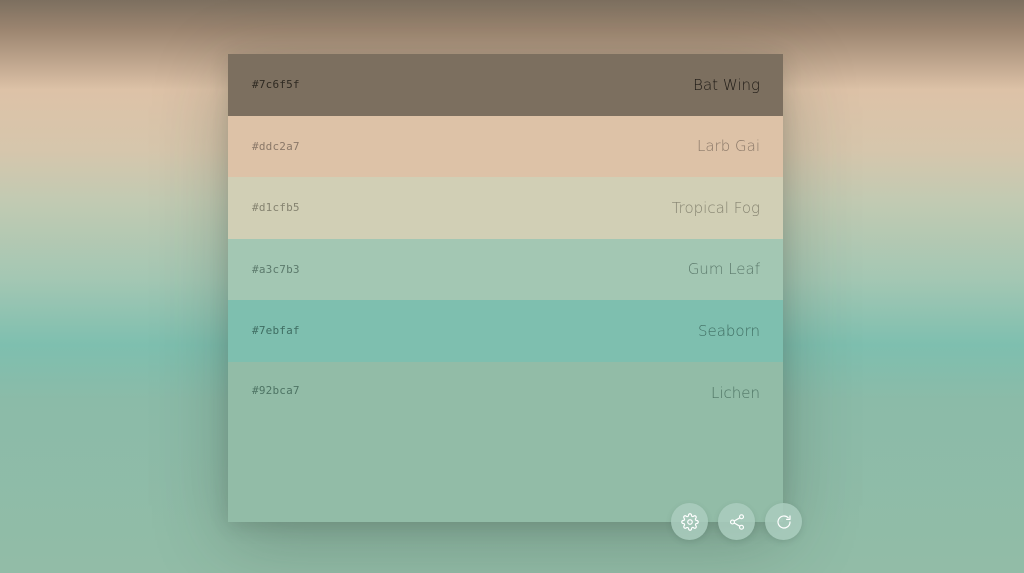 This screenshot has width=1024, height=573. Describe the element at coordinates (505, 146) in the screenshot. I see `swatch-larb-gai: #ddc2a7 Larb Gai` at that location.